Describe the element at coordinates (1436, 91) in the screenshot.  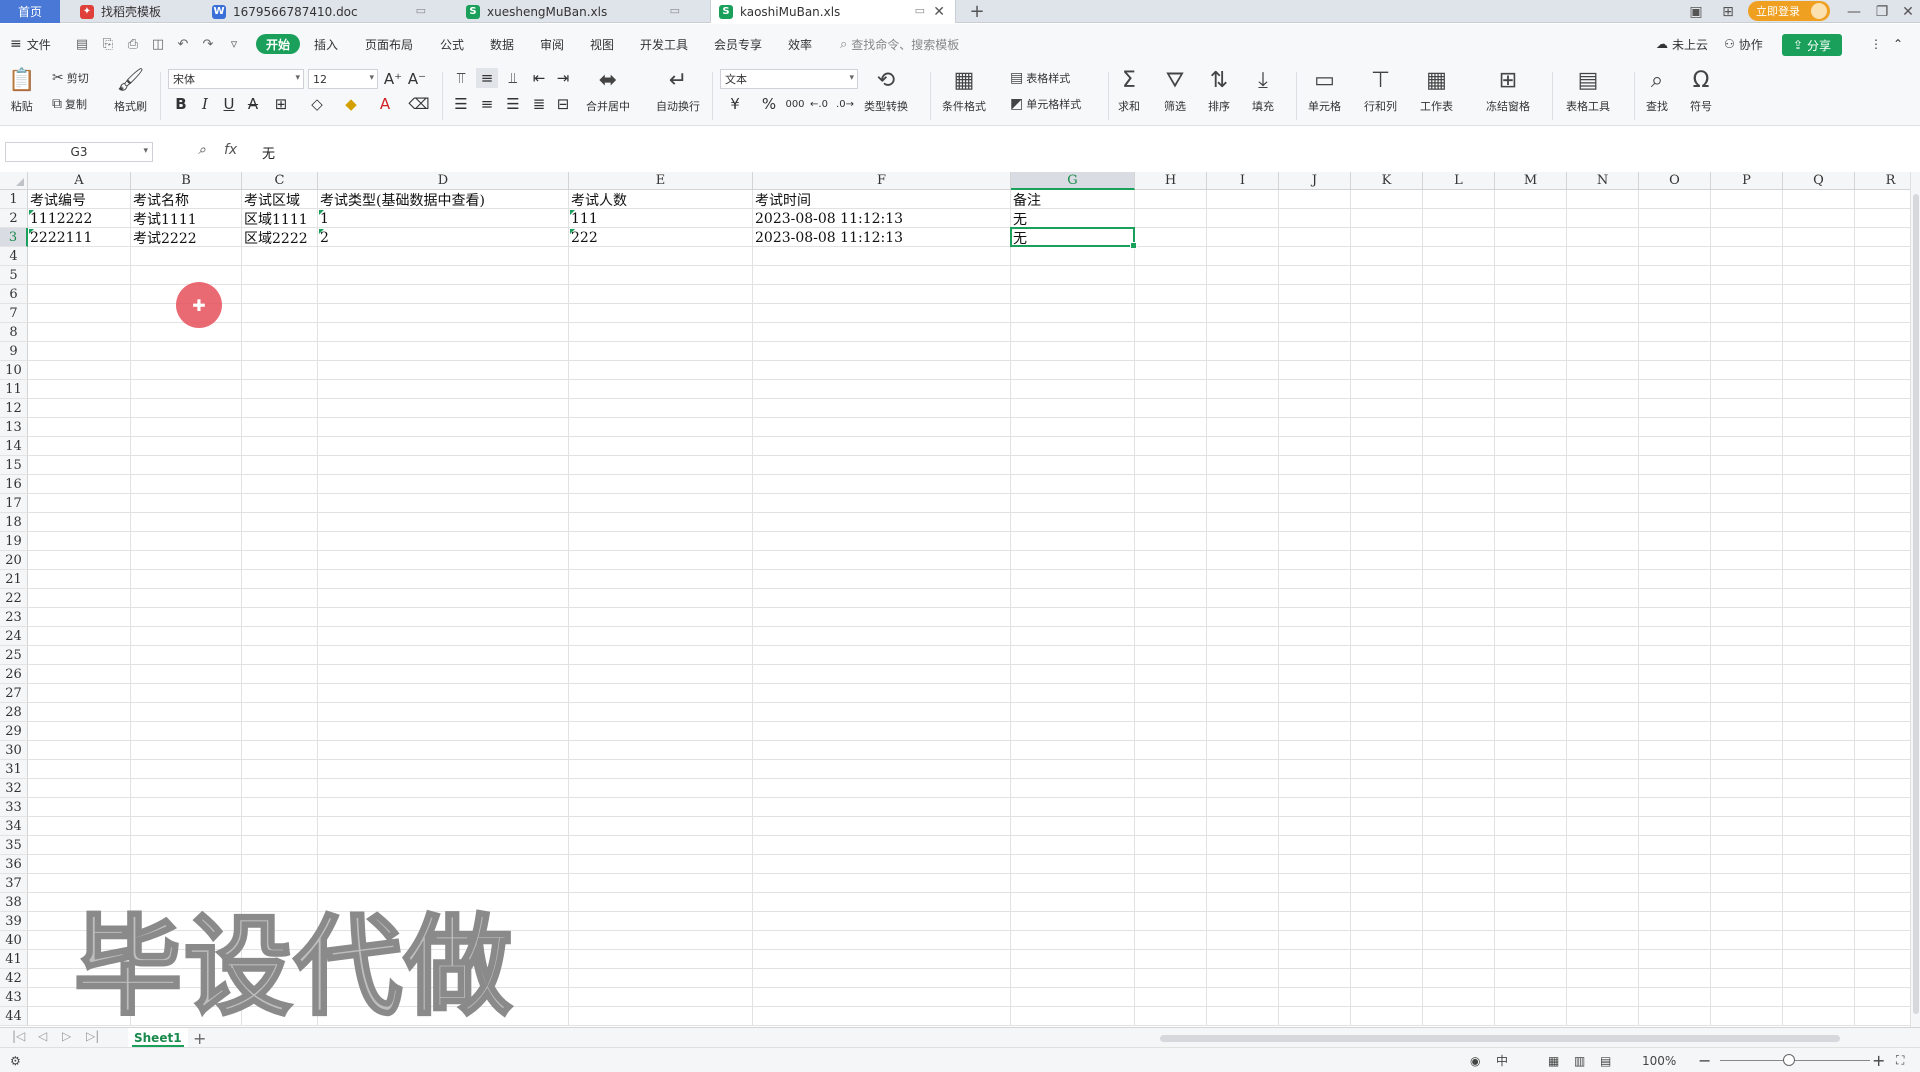
I see `worksheet-button: ▦ 工作表` at that location.